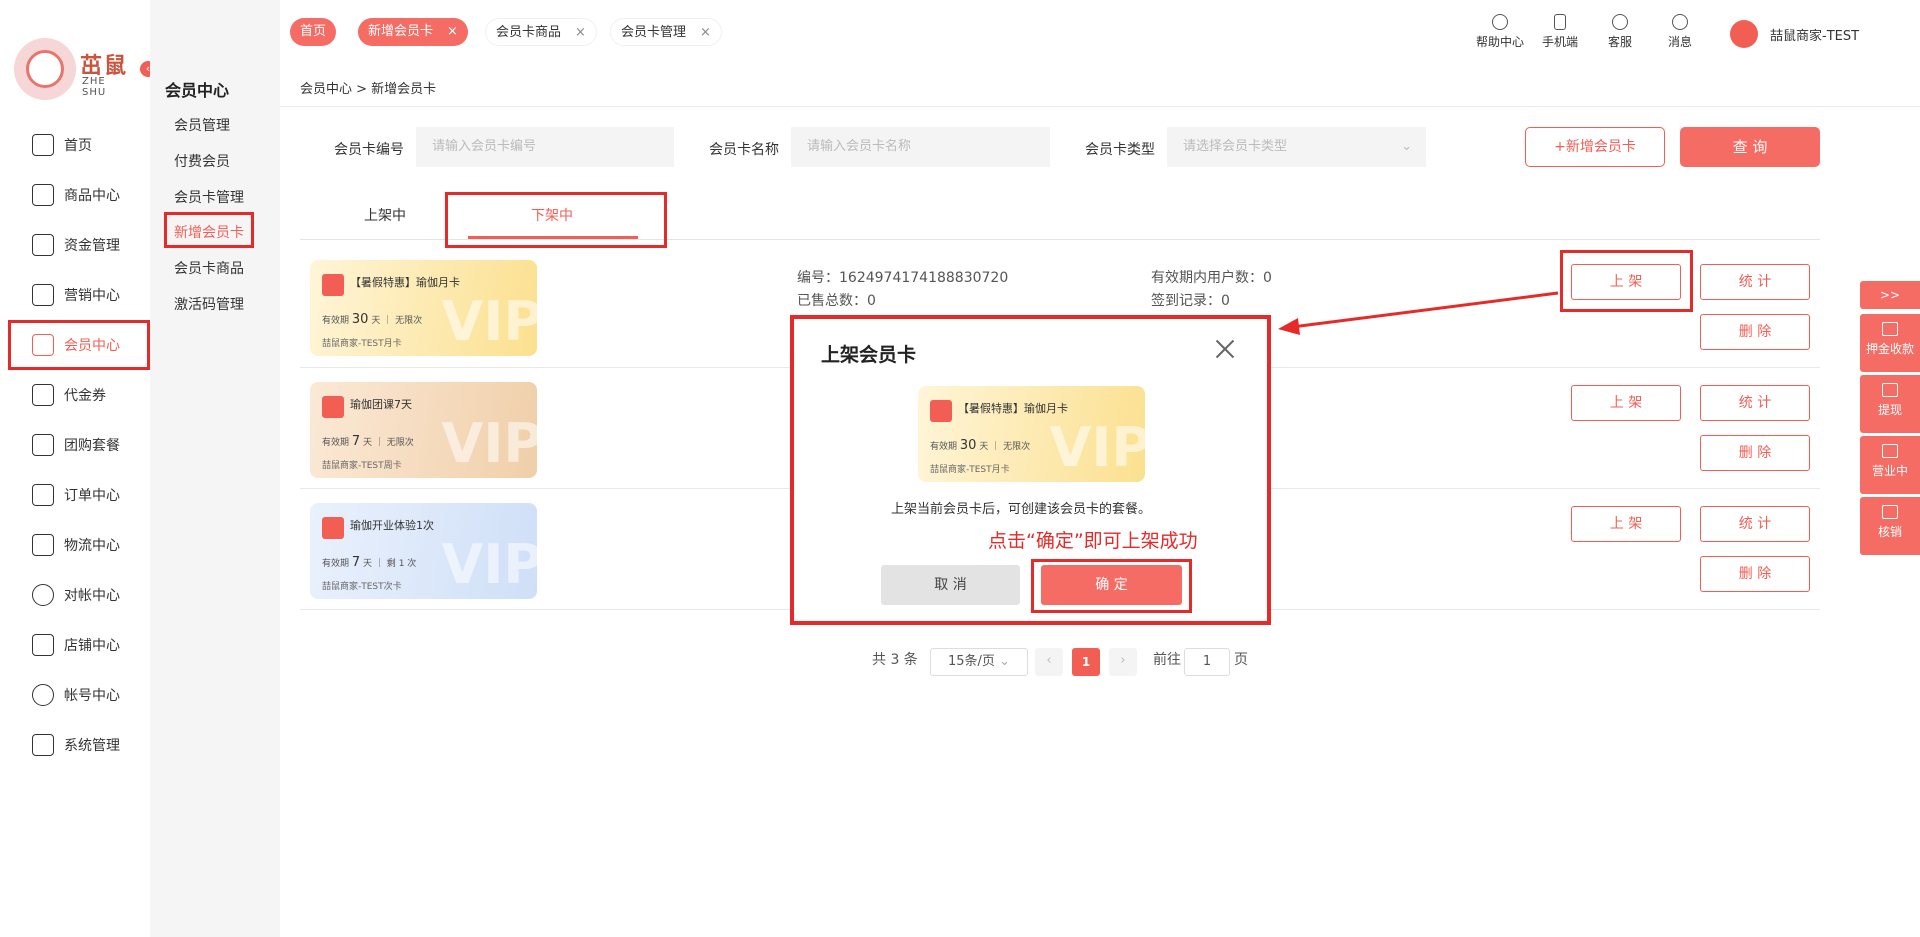  I want to click on withdraw-button: 提现, so click(1890, 404).